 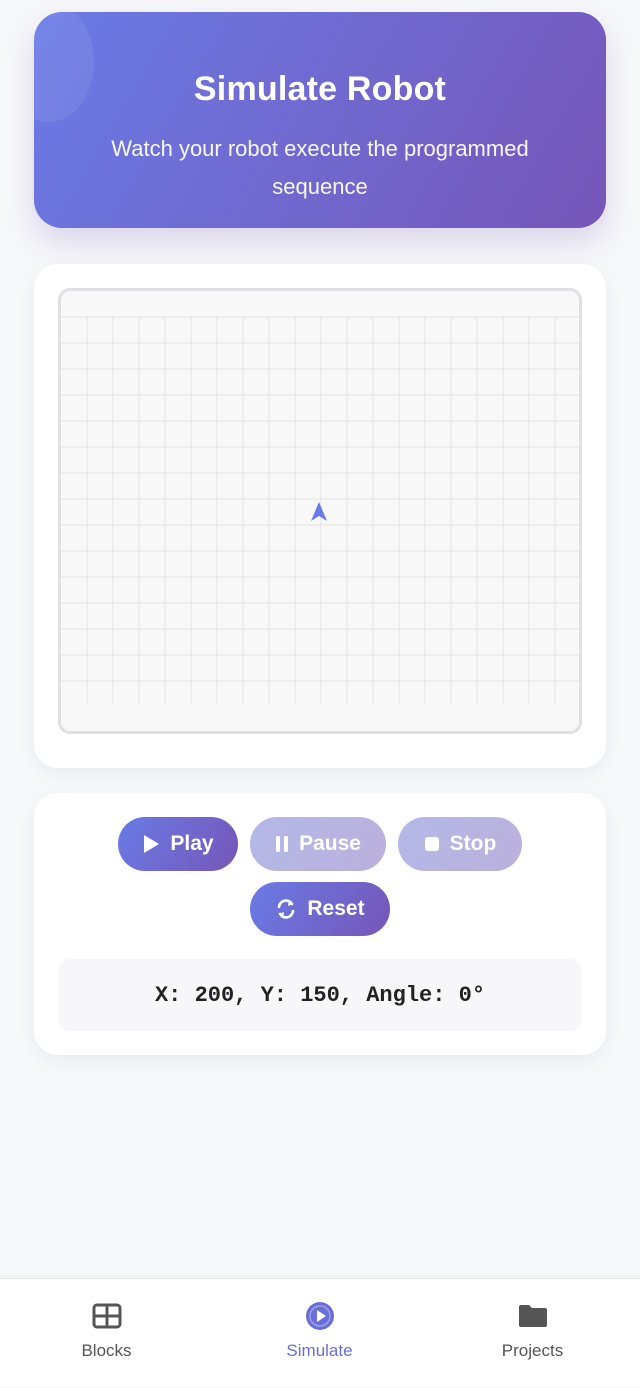 I want to click on position-text: X: 200, Y: 150, Angle: 0°, so click(x=320, y=995).